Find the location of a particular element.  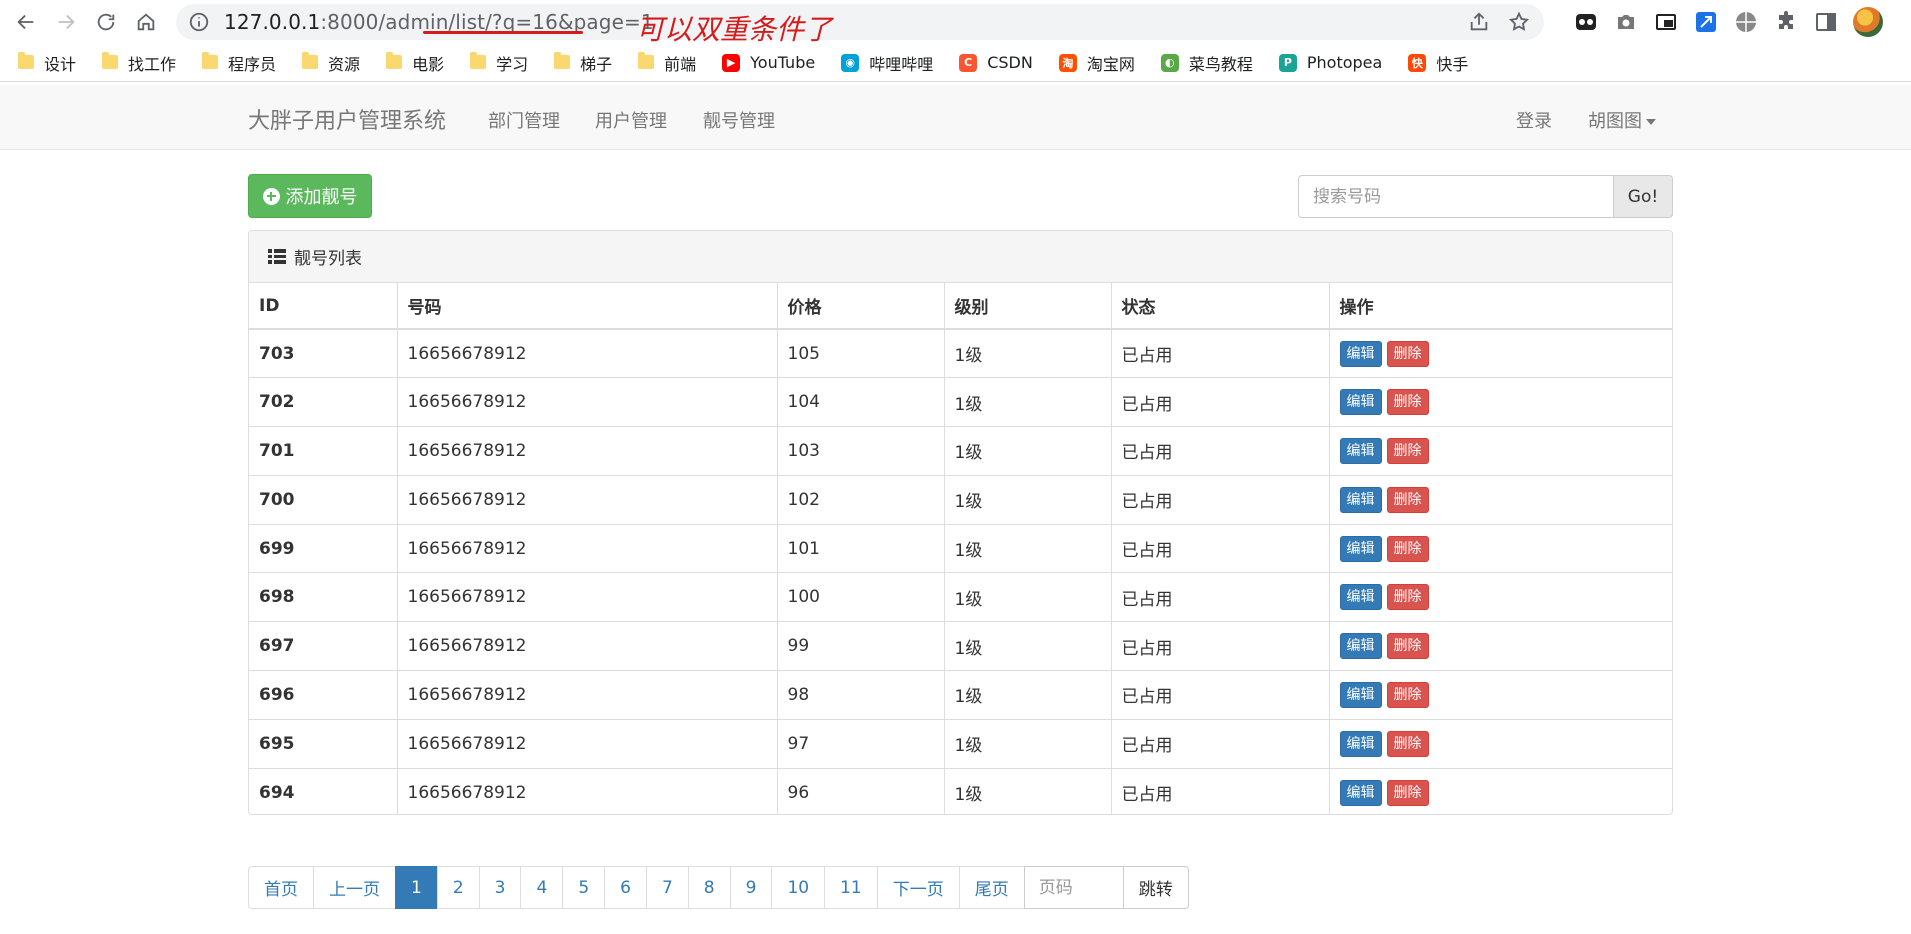

info-icon is located at coordinates (199, 22).